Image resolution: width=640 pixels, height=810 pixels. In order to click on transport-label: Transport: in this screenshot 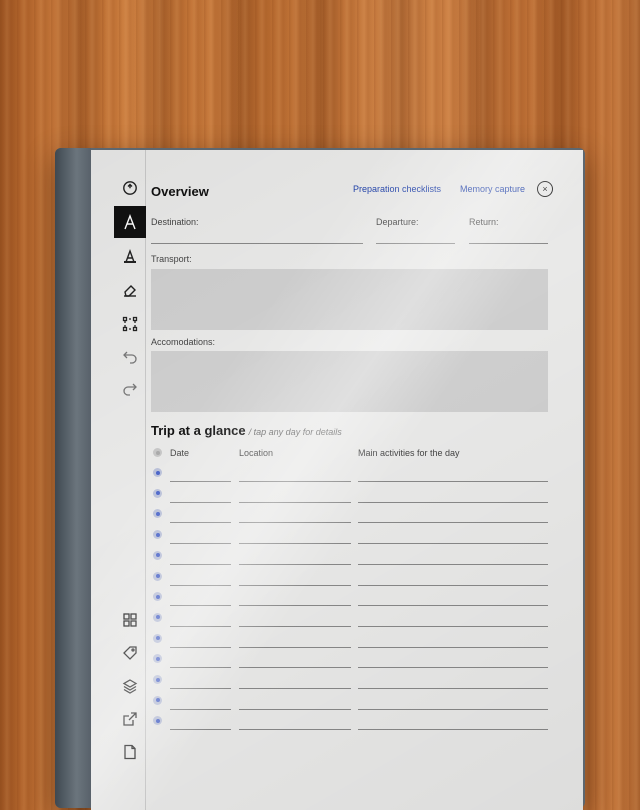, I will do `click(171, 259)`.